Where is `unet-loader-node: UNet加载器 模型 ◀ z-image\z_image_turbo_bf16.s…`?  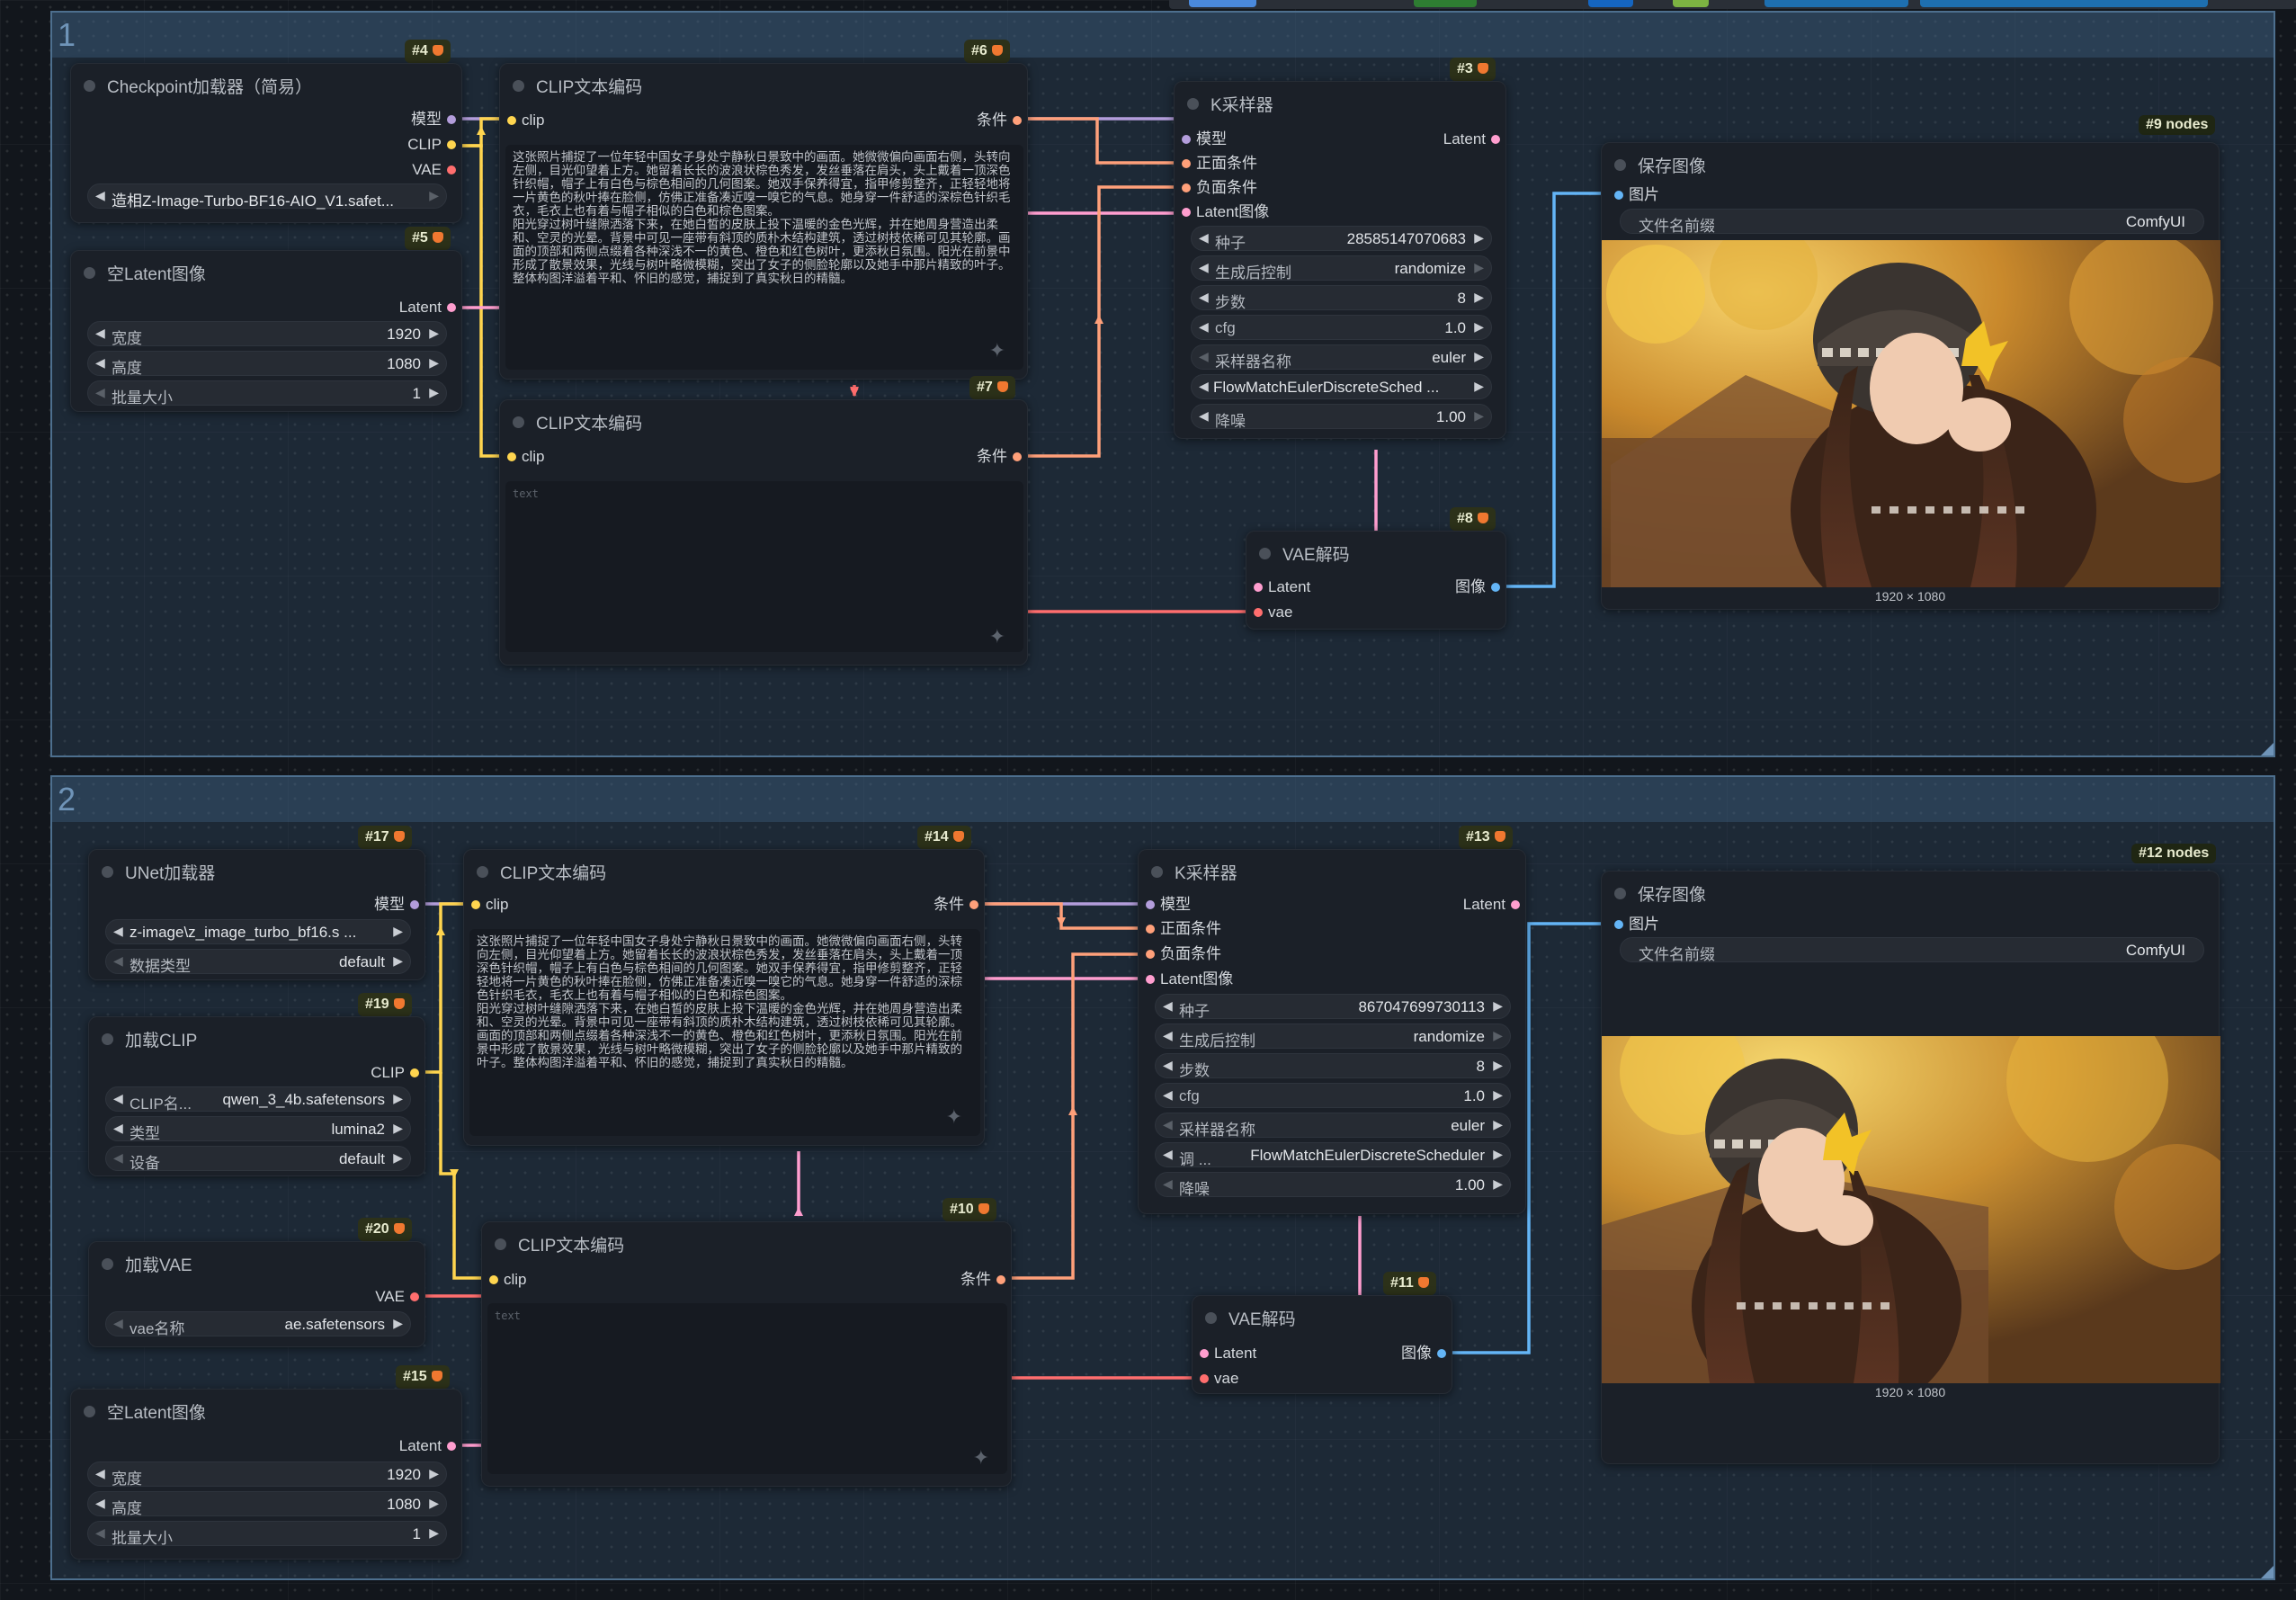
unet-loader-node: UNet加载器 模型 ◀ z-image\z_image_turbo_bf16.s… is located at coordinates (256, 914).